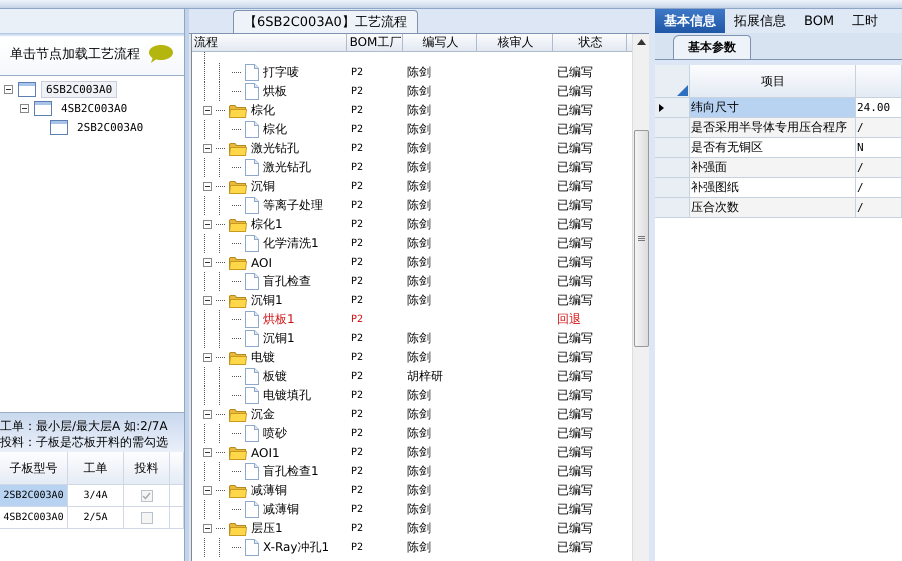 Image resolution: width=902 pixels, height=561 pixels. I want to click on empty-header-cell, so click(177, 468).